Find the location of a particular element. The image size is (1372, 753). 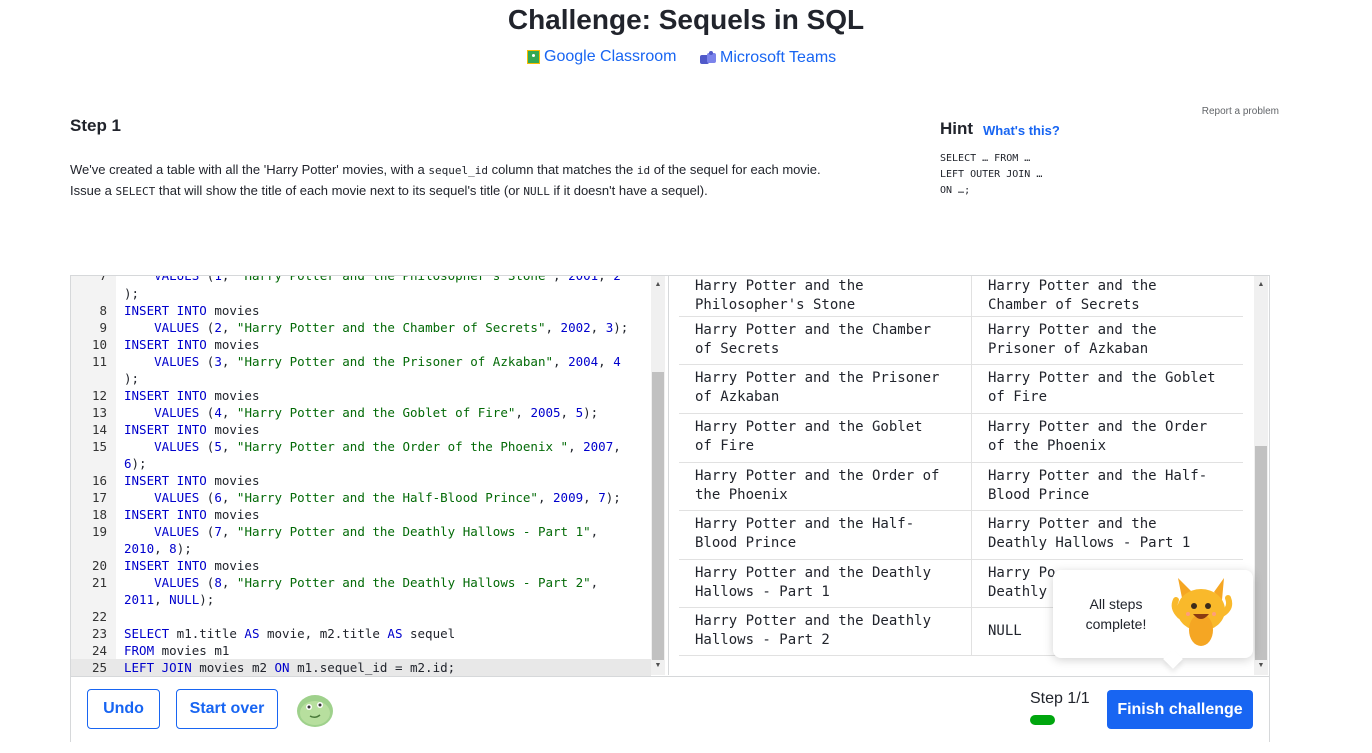

avatar-icon is located at coordinates (315, 711).